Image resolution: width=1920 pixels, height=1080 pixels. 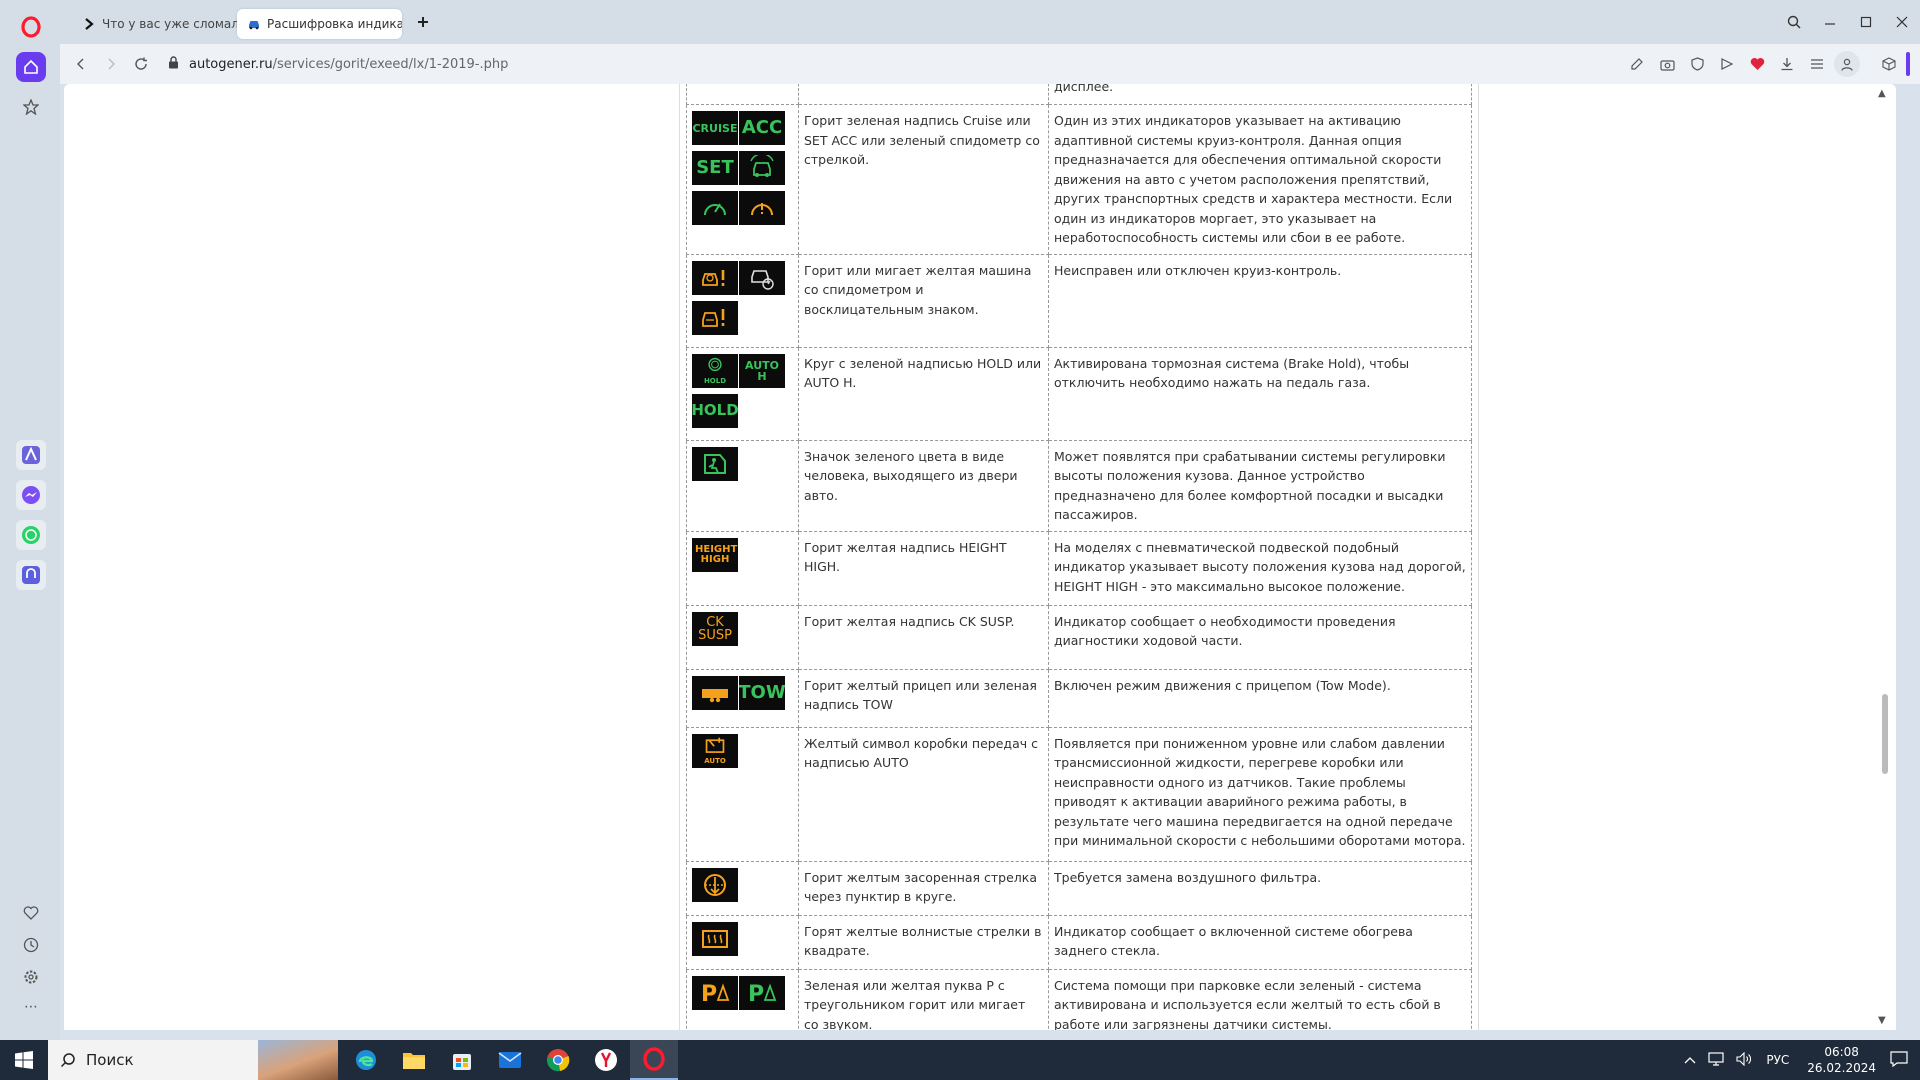 What do you see at coordinates (715, 277) in the screenshot?
I see `car-speedometer-warning-icon` at bounding box center [715, 277].